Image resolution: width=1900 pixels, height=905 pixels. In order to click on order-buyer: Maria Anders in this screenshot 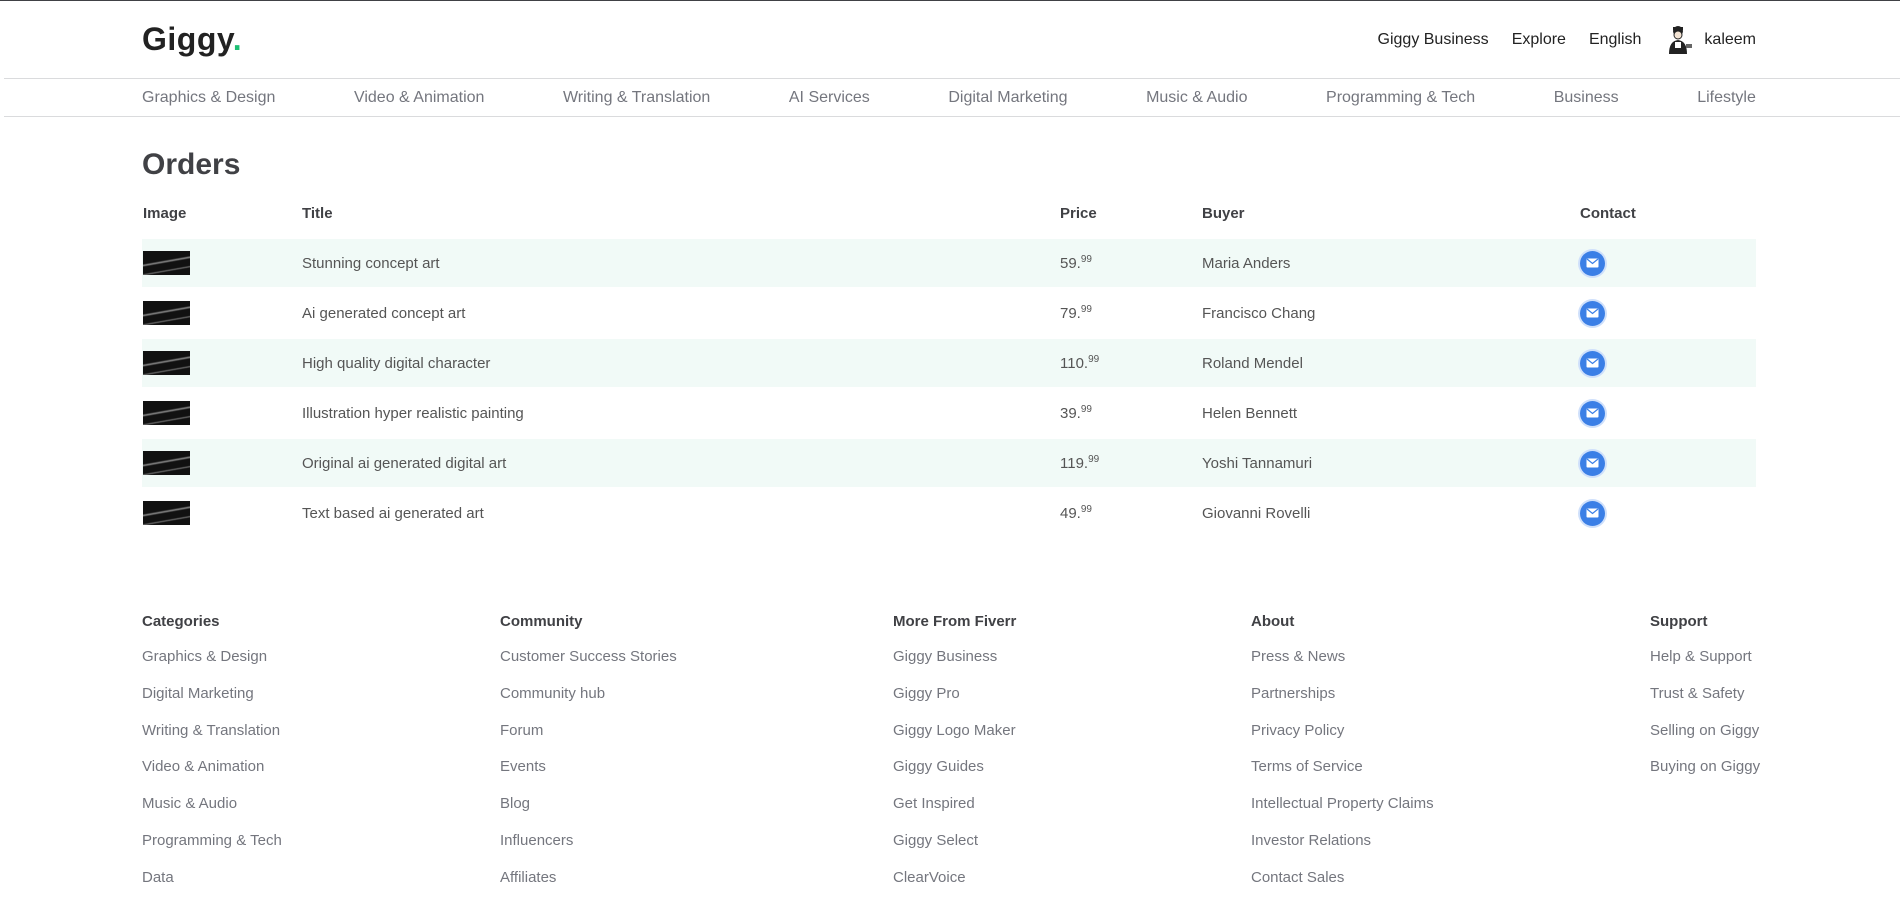, I will do `click(1390, 262)`.